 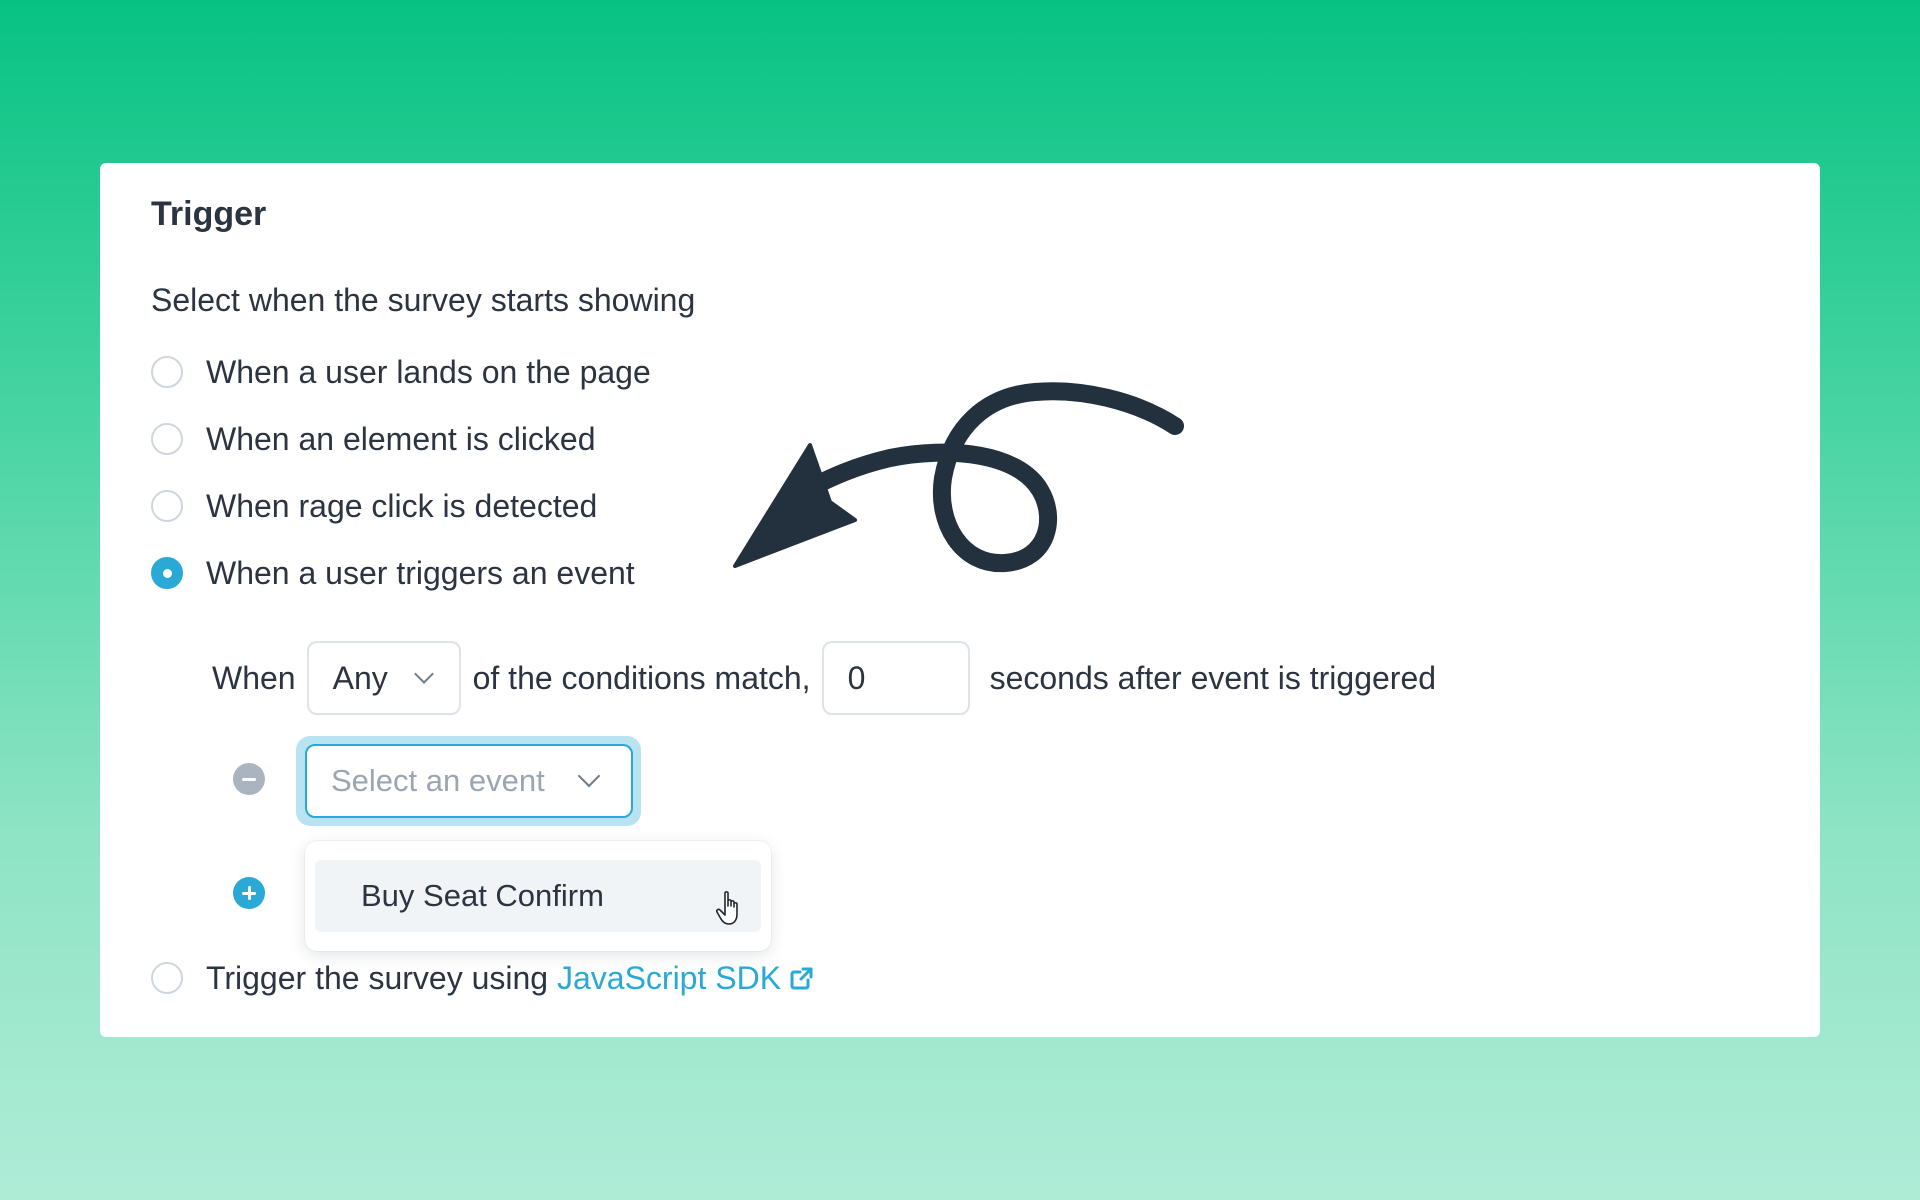 What do you see at coordinates (895, 678) in the screenshot?
I see `seconds-input: 0` at bounding box center [895, 678].